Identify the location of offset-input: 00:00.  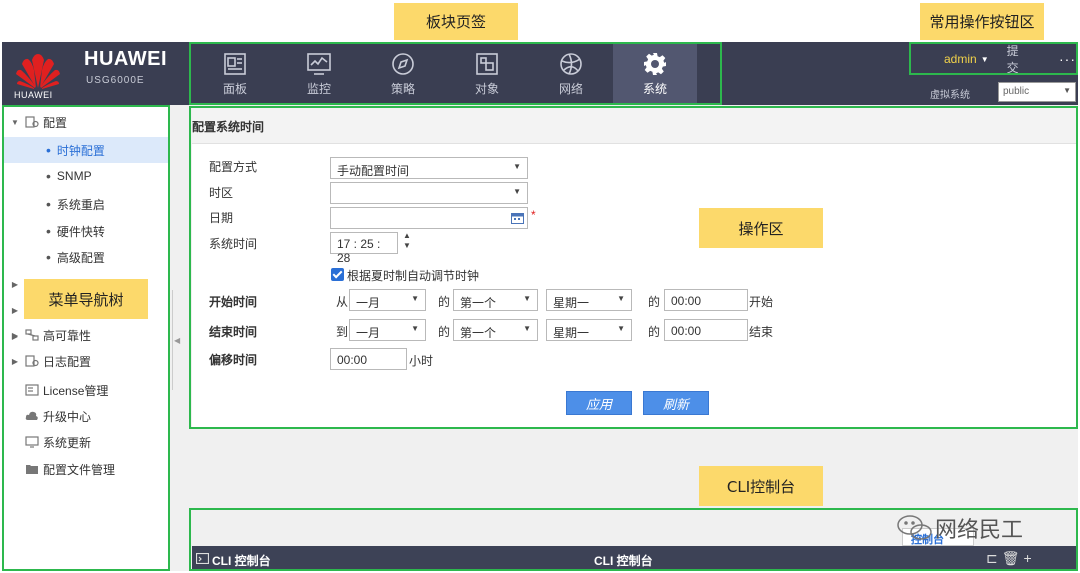
(368, 359).